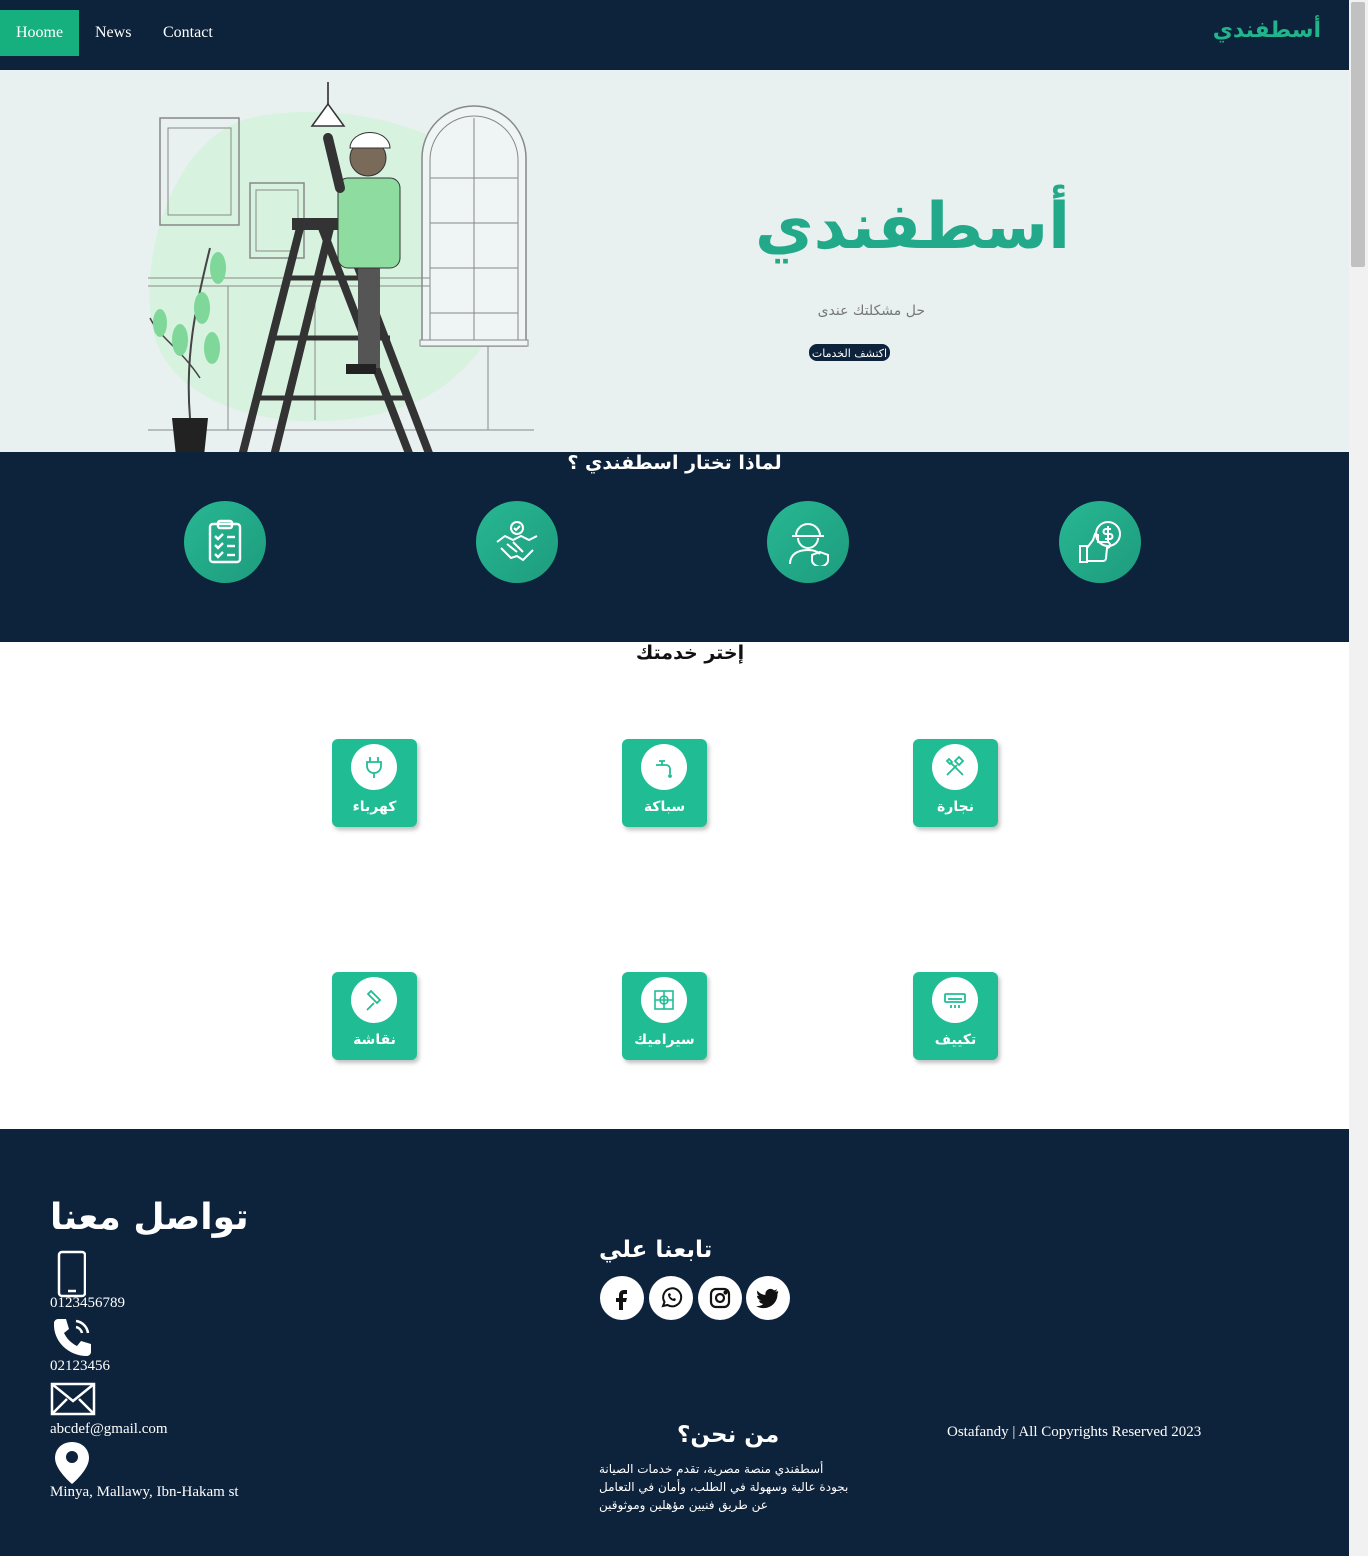 The height and width of the screenshot is (1556, 1368). Describe the element at coordinates (674, 35) in the screenshot. I see `top-navbar: Hoome News Contact أسطفندي` at that location.